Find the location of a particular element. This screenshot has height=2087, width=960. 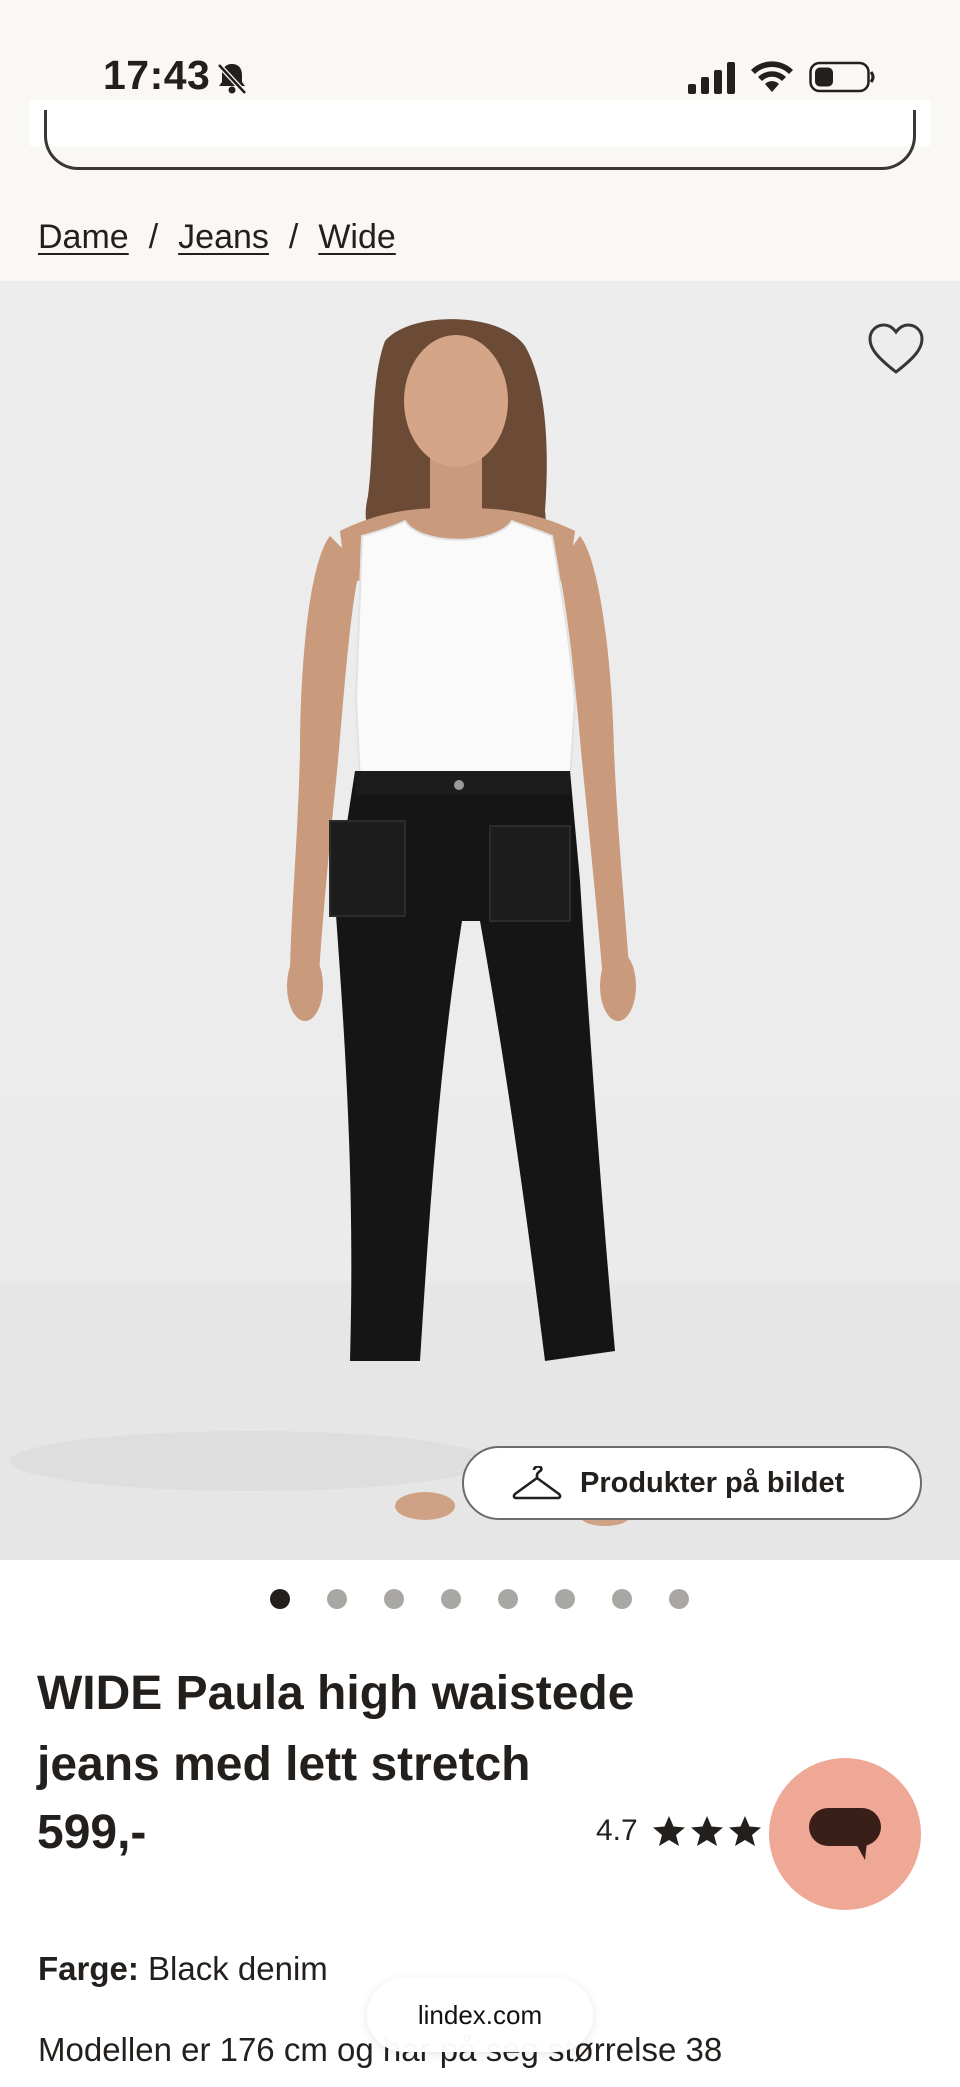

heart-icon is located at coordinates (896, 350).